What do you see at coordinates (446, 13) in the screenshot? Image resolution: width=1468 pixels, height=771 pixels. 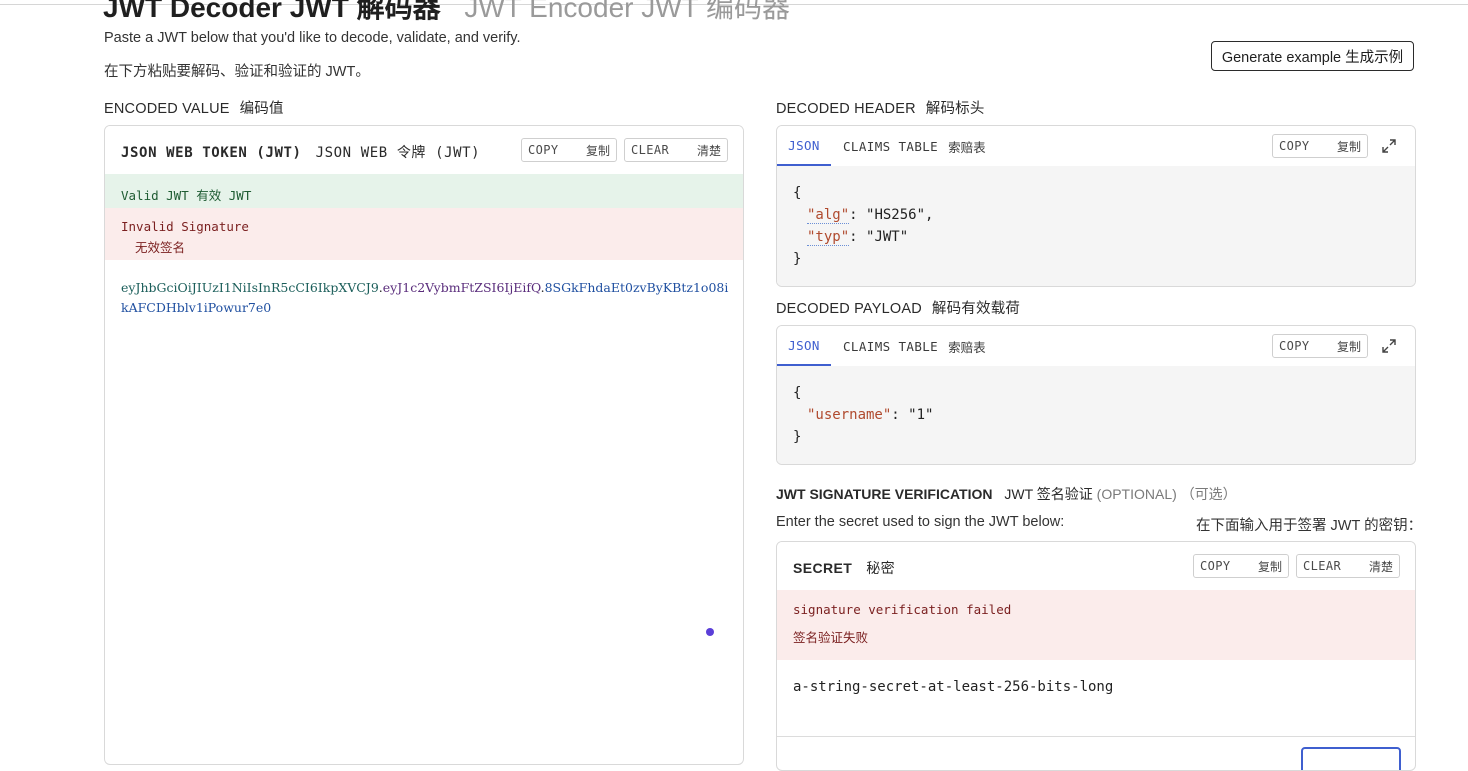 I see `page-title: JWT Decoder JWT 解码器 JWT Encoder JWT 编码器` at bounding box center [446, 13].